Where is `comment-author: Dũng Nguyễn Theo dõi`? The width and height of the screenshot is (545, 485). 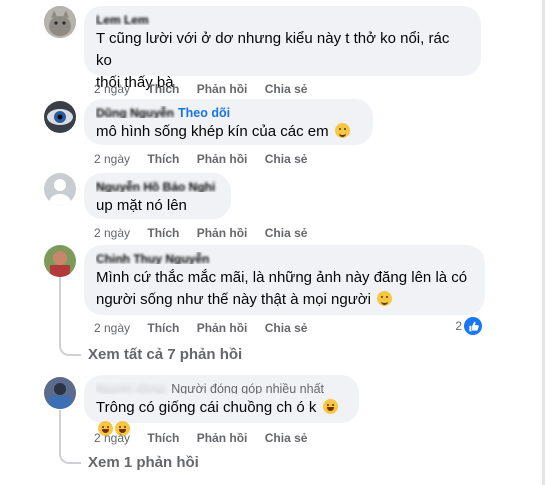 comment-author: Dũng Nguyễn Theo dõi is located at coordinates (228, 112).